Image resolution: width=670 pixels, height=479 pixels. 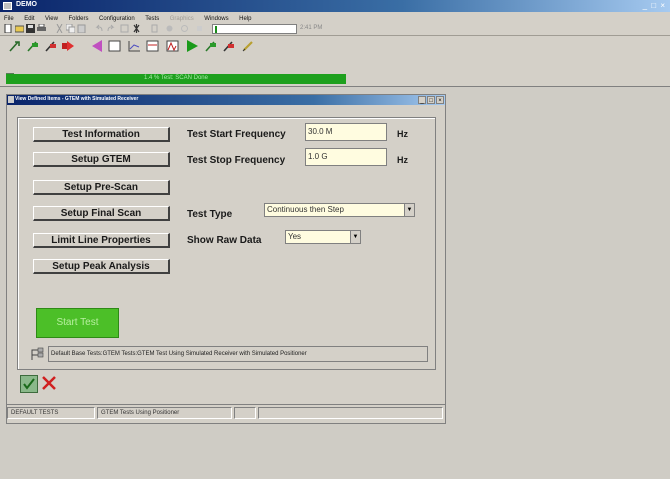 I want to click on start-frequency-field: 30.0 M, so click(x=346, y=132).